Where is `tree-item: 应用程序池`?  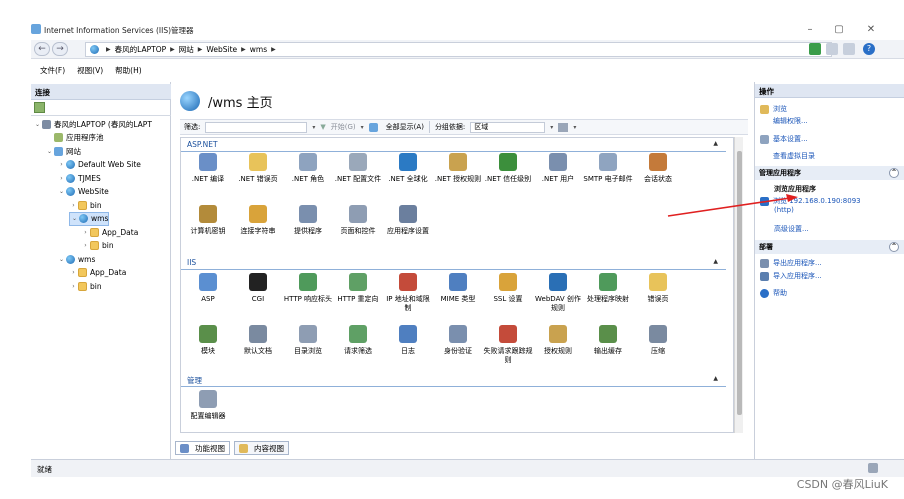
tree-item: 应用程序池 is located at coordinates (74, 138).